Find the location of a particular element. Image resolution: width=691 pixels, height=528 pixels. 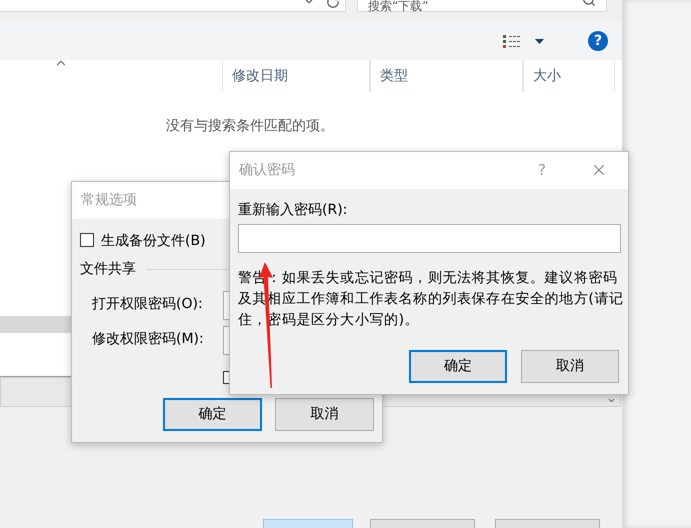

column-header: 大小 is located at coordinates (569, 76).